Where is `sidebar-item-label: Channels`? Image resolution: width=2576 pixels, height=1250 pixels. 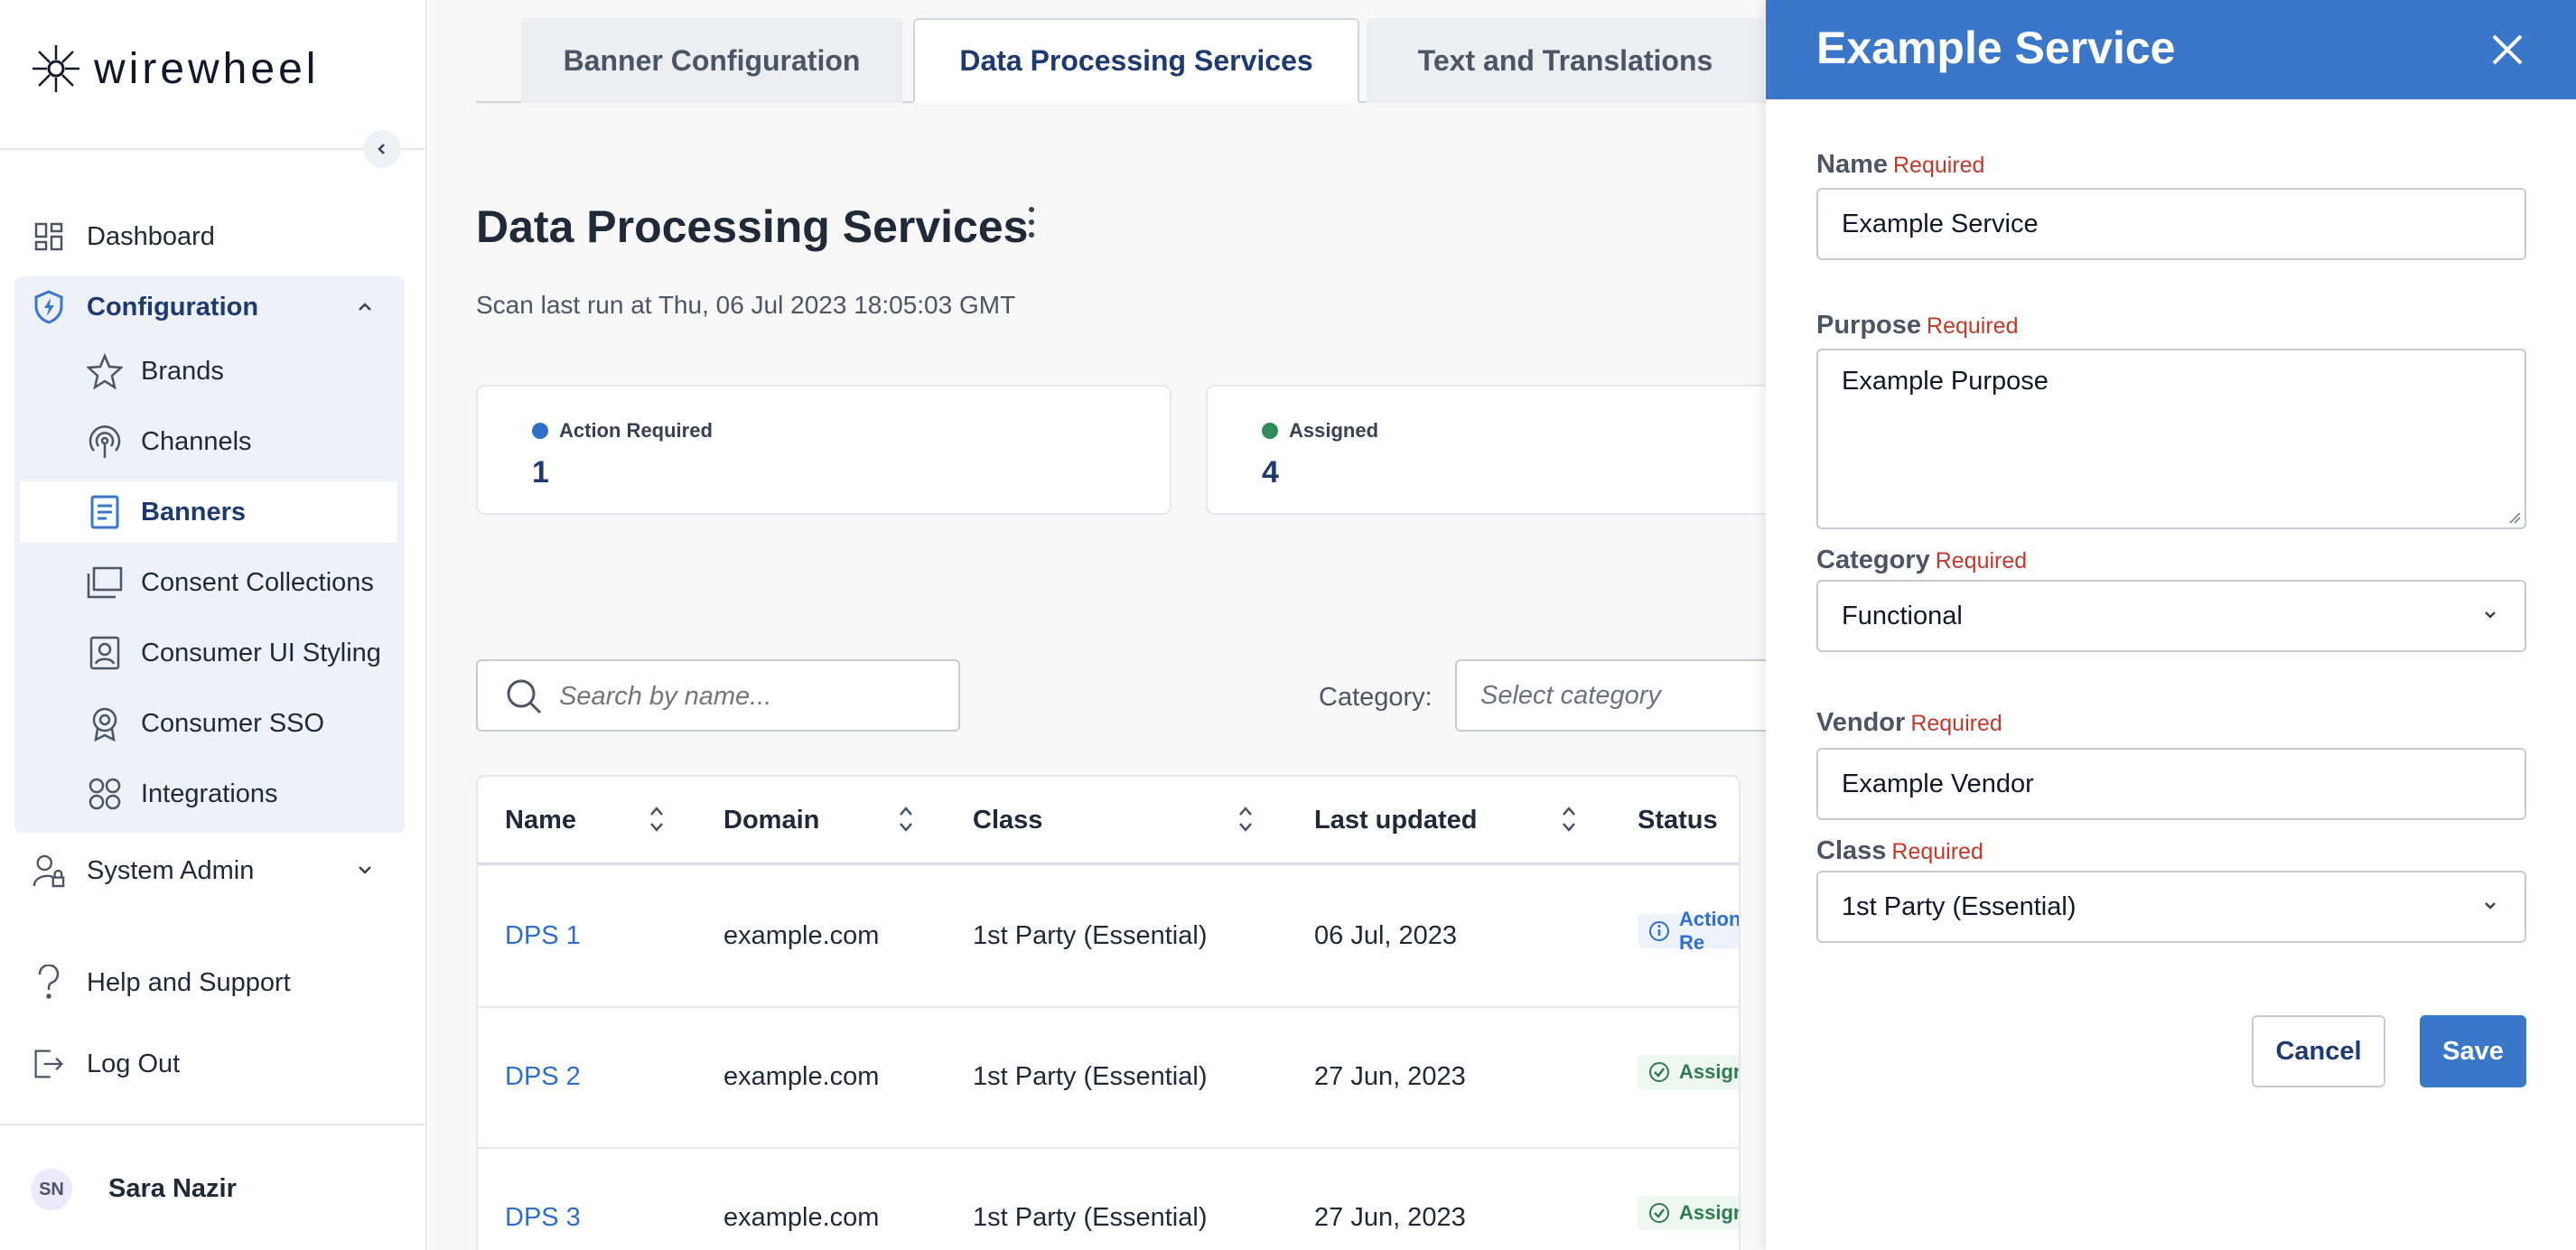
sidebar-item-label: Channels is located at coordinates (196, 441).